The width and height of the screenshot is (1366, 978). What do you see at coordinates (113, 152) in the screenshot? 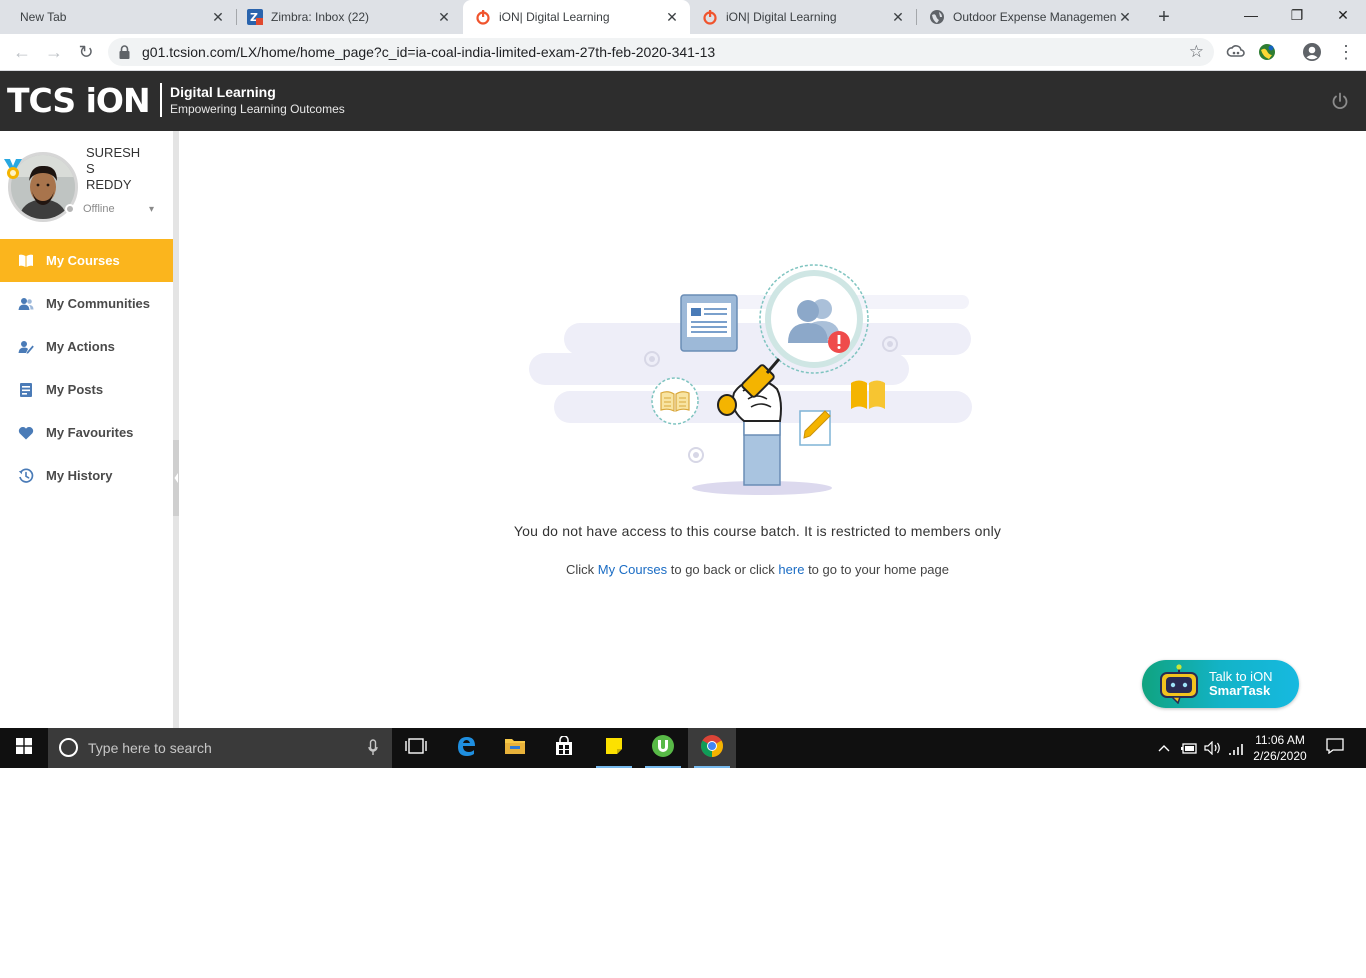
I see `user-name-line: SURESH` at bounding box center [113, 152].